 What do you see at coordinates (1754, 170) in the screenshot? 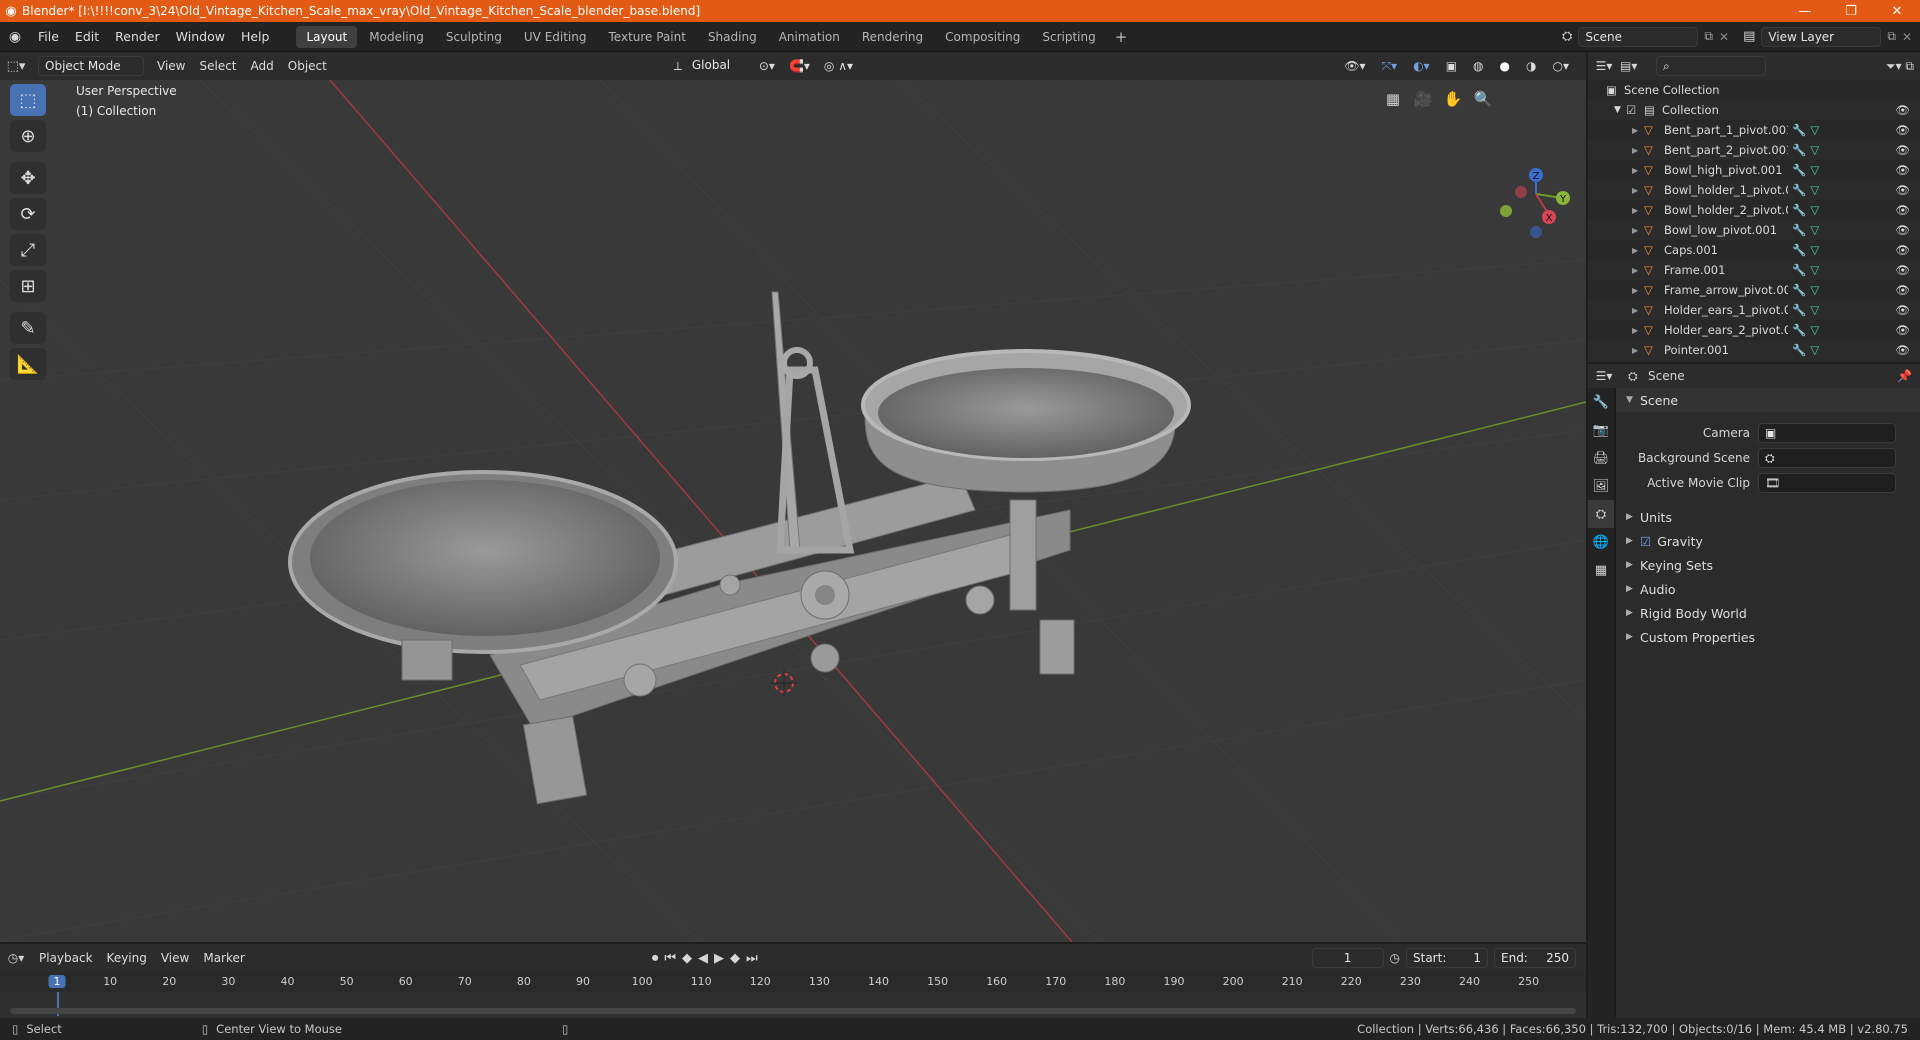
I see `outliner-item: ▶ ▽ Bowl_high_pivot.001 🔧 ▽ 👁` at bounding box center [1754, 170].